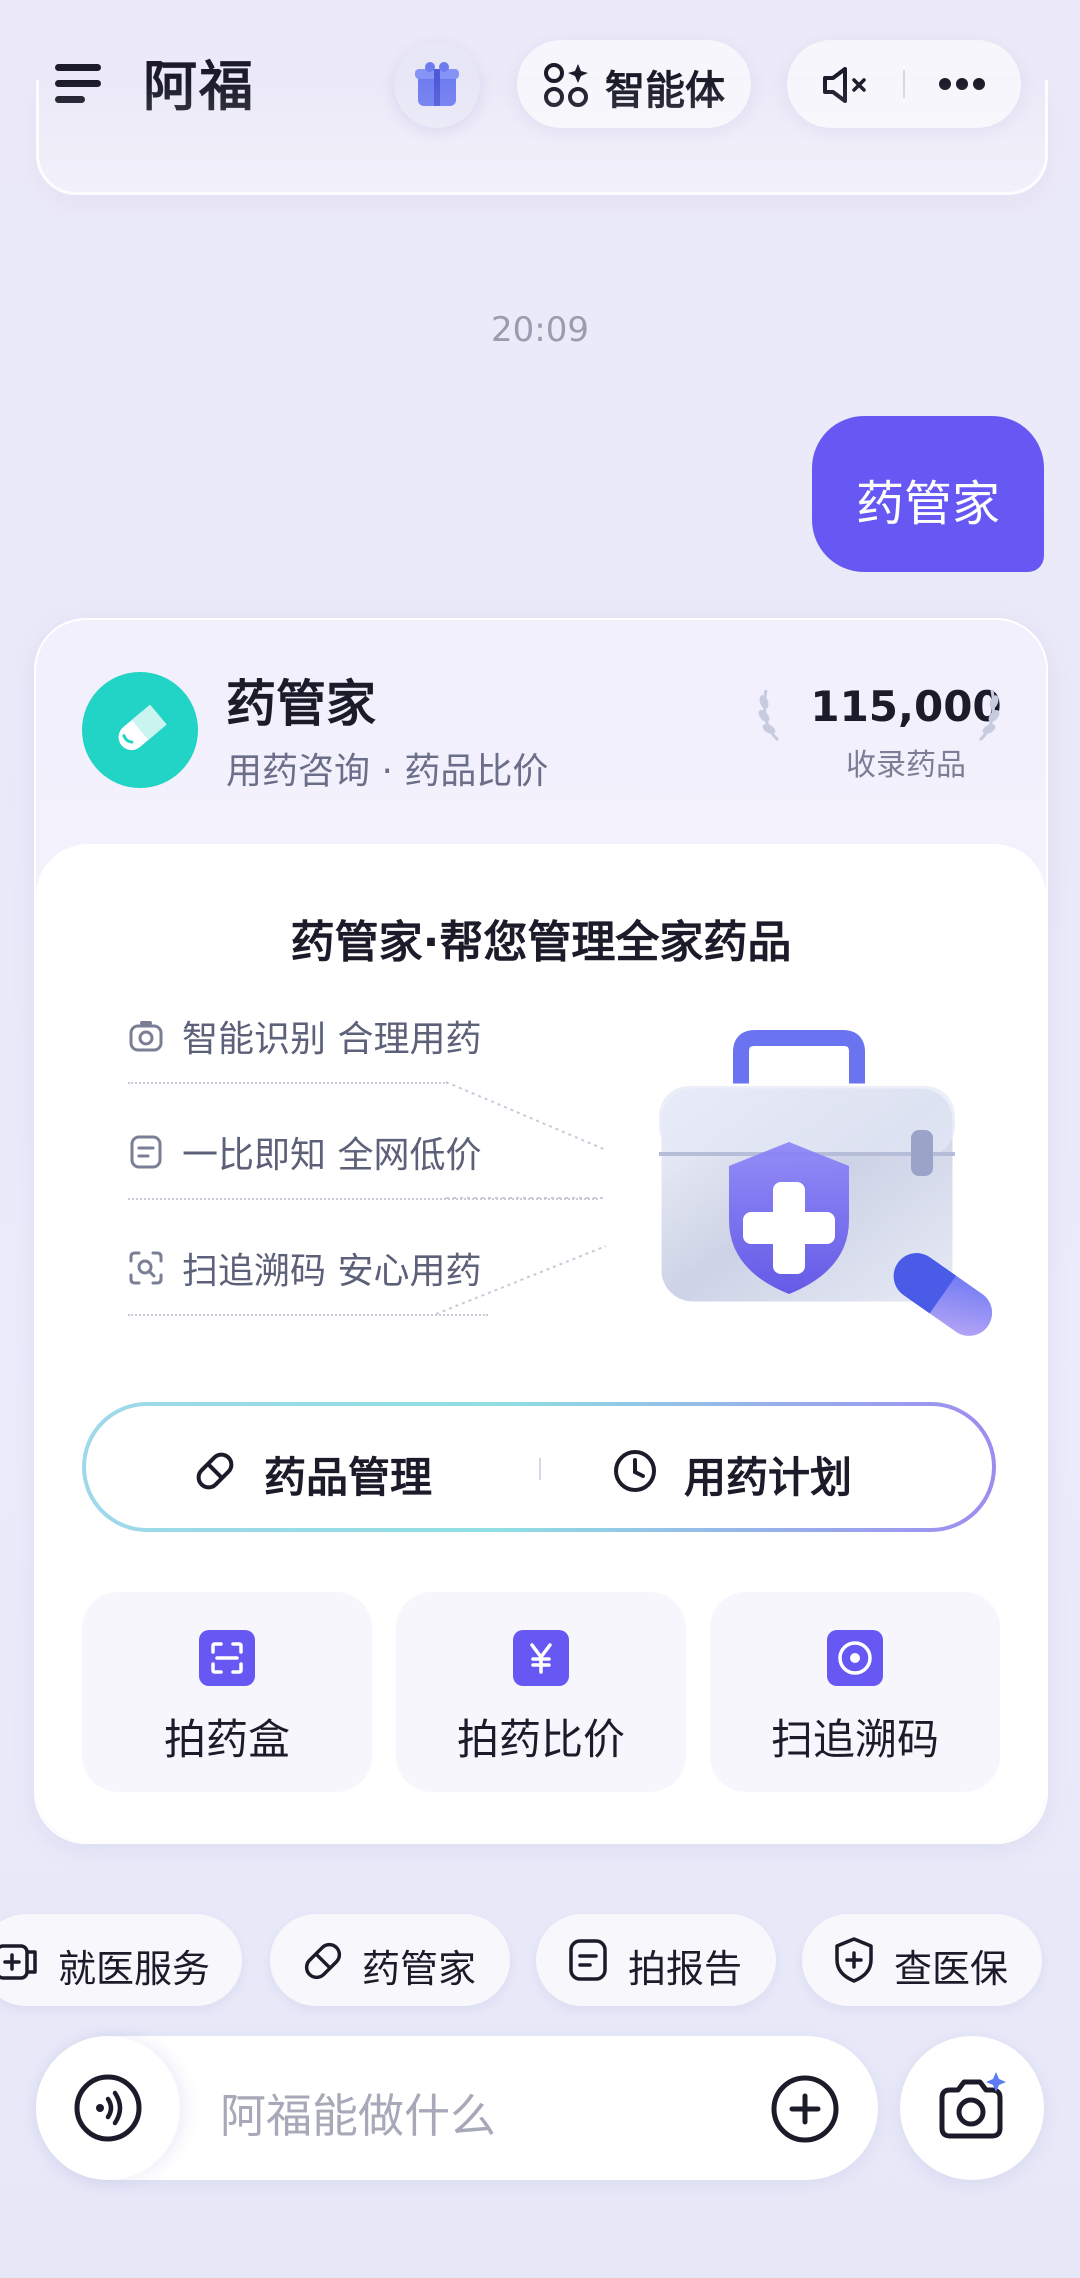 This screenshot has height=2278, width=1080. I want to click on medical-icon, so click(18, 1962).